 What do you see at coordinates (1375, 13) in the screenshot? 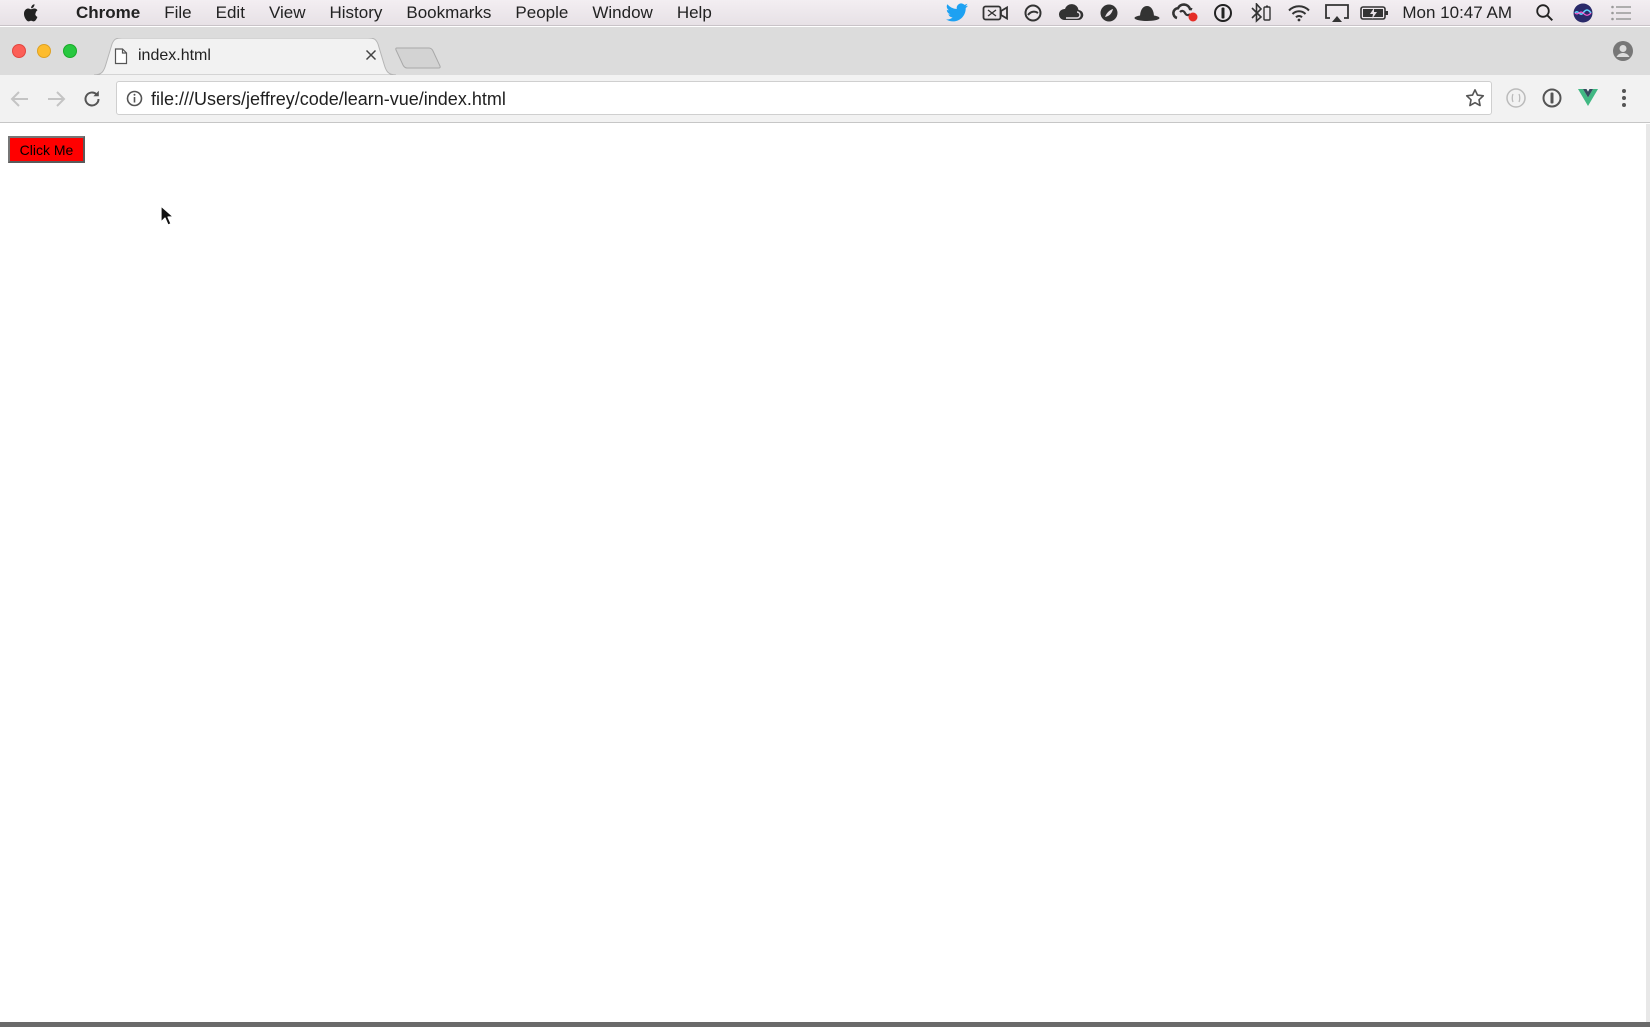
I see `battery-icon` at bounding box center [1375, 13].